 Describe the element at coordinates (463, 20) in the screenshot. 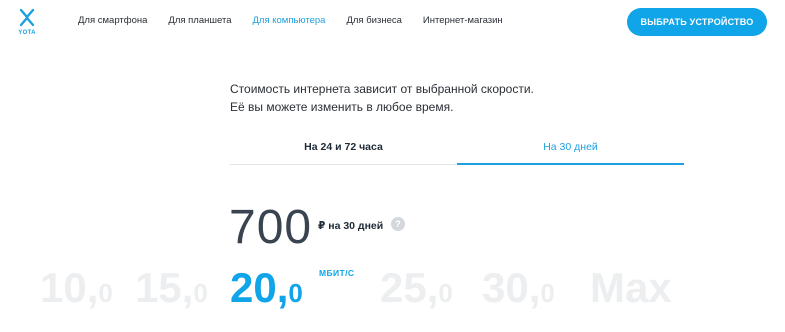

I see `nav-item-shop: Интернет-магазин` at that location.